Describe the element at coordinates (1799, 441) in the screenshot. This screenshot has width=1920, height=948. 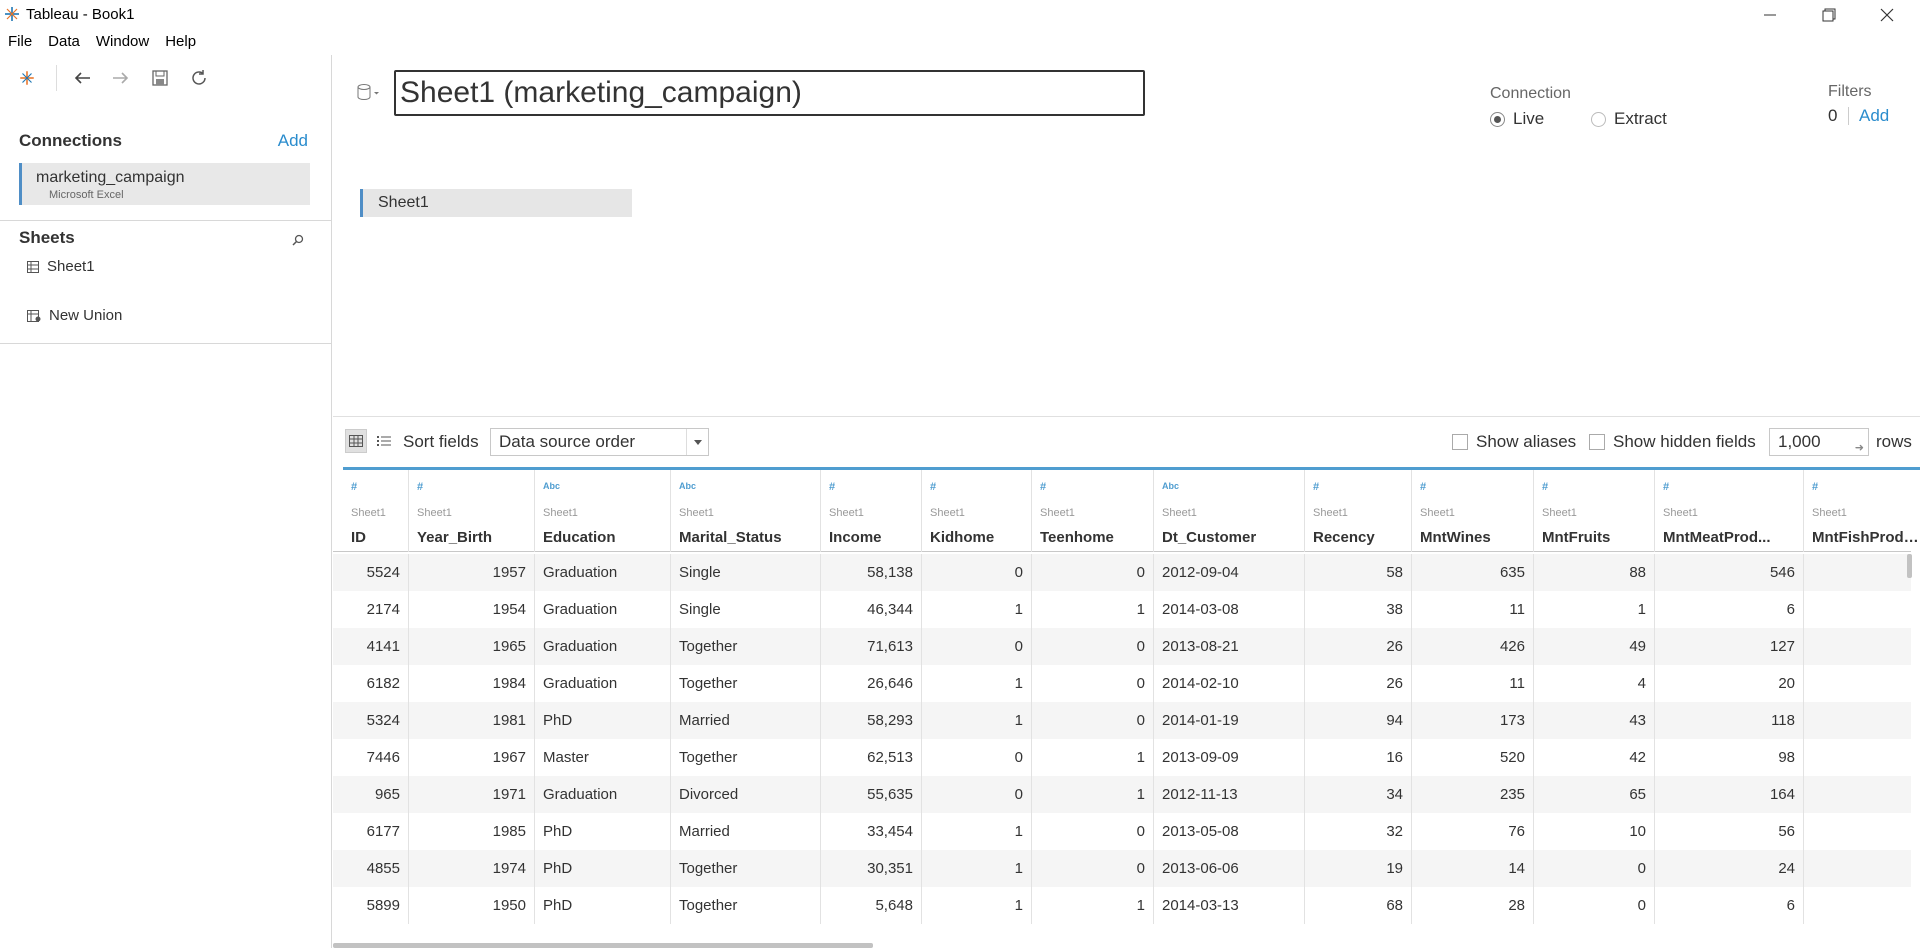
I see `rows-value: 1,000` at that location.